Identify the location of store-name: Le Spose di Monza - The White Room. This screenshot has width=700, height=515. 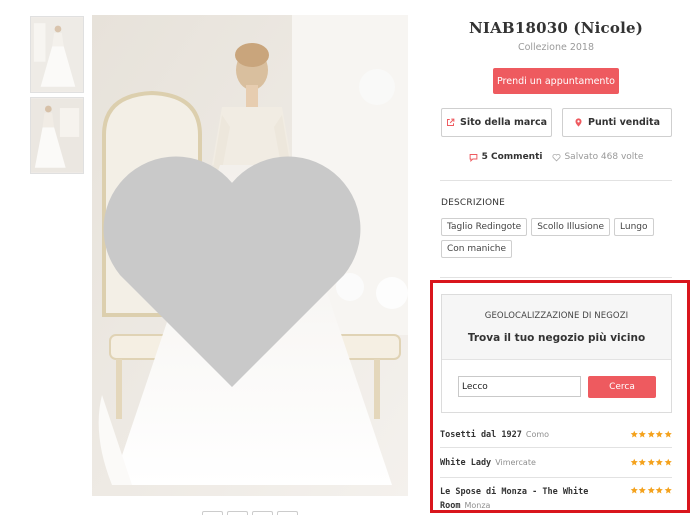
(514, 499).